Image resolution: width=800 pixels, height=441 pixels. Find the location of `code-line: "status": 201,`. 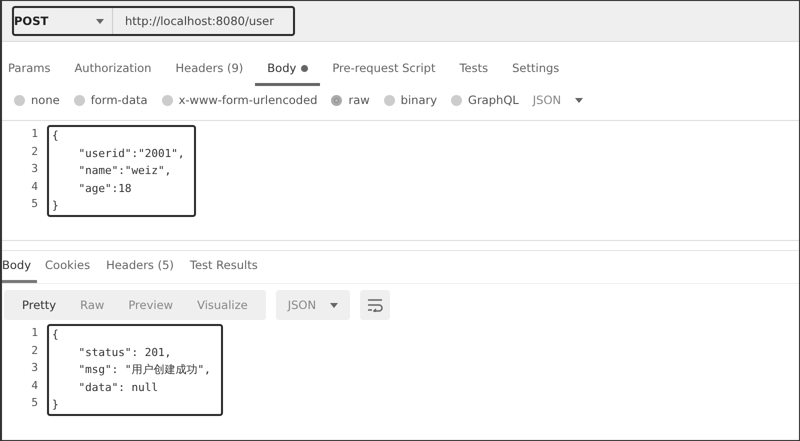

code-line: "status": 201, is located at coordinates (124, 352).